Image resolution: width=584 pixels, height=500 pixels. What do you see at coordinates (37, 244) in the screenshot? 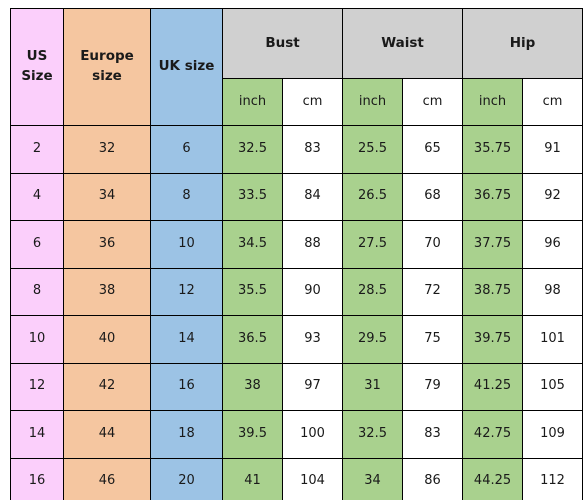
I see `cell-us-size: 6` at bounding box center [37, 244].